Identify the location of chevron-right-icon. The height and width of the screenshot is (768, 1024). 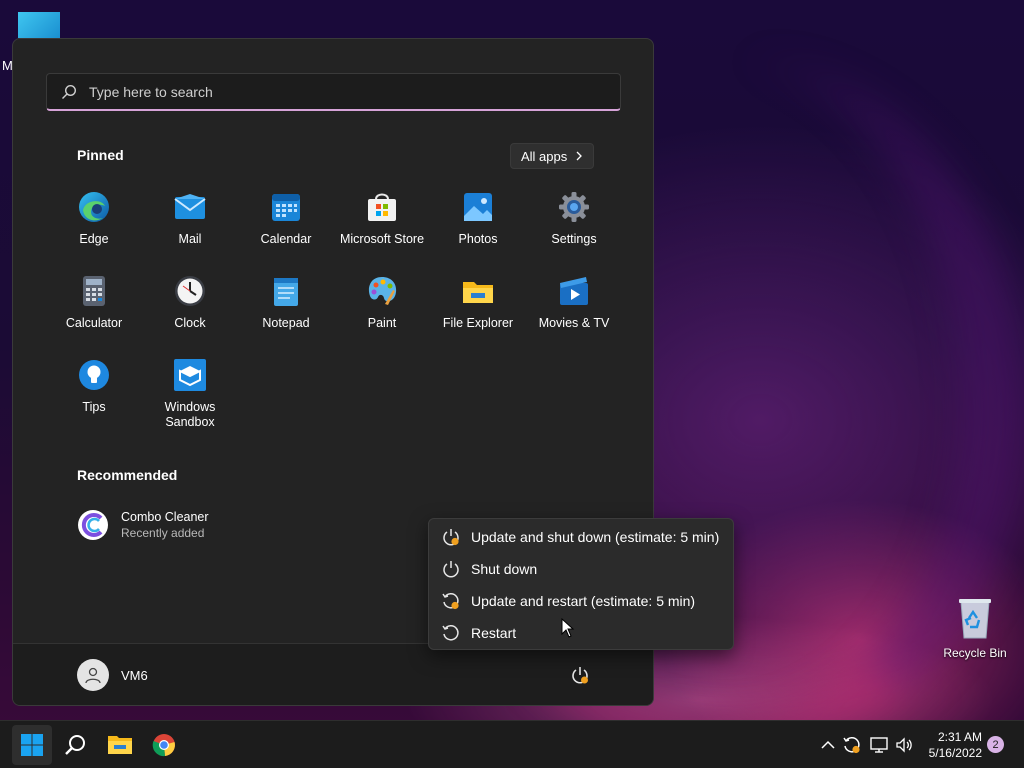
(579, 156).